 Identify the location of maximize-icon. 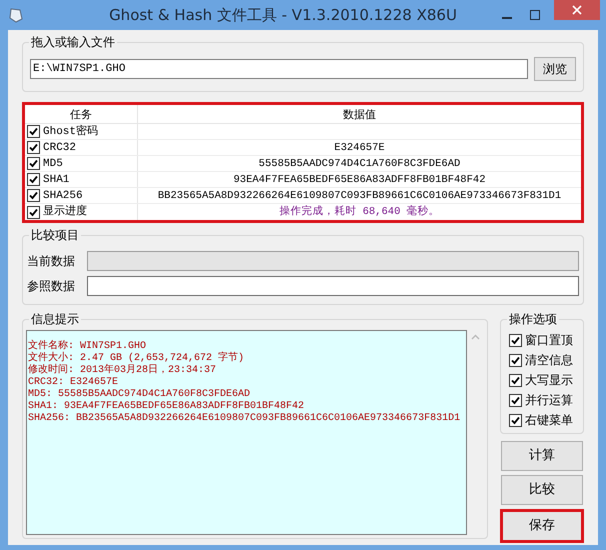
(535, 15).